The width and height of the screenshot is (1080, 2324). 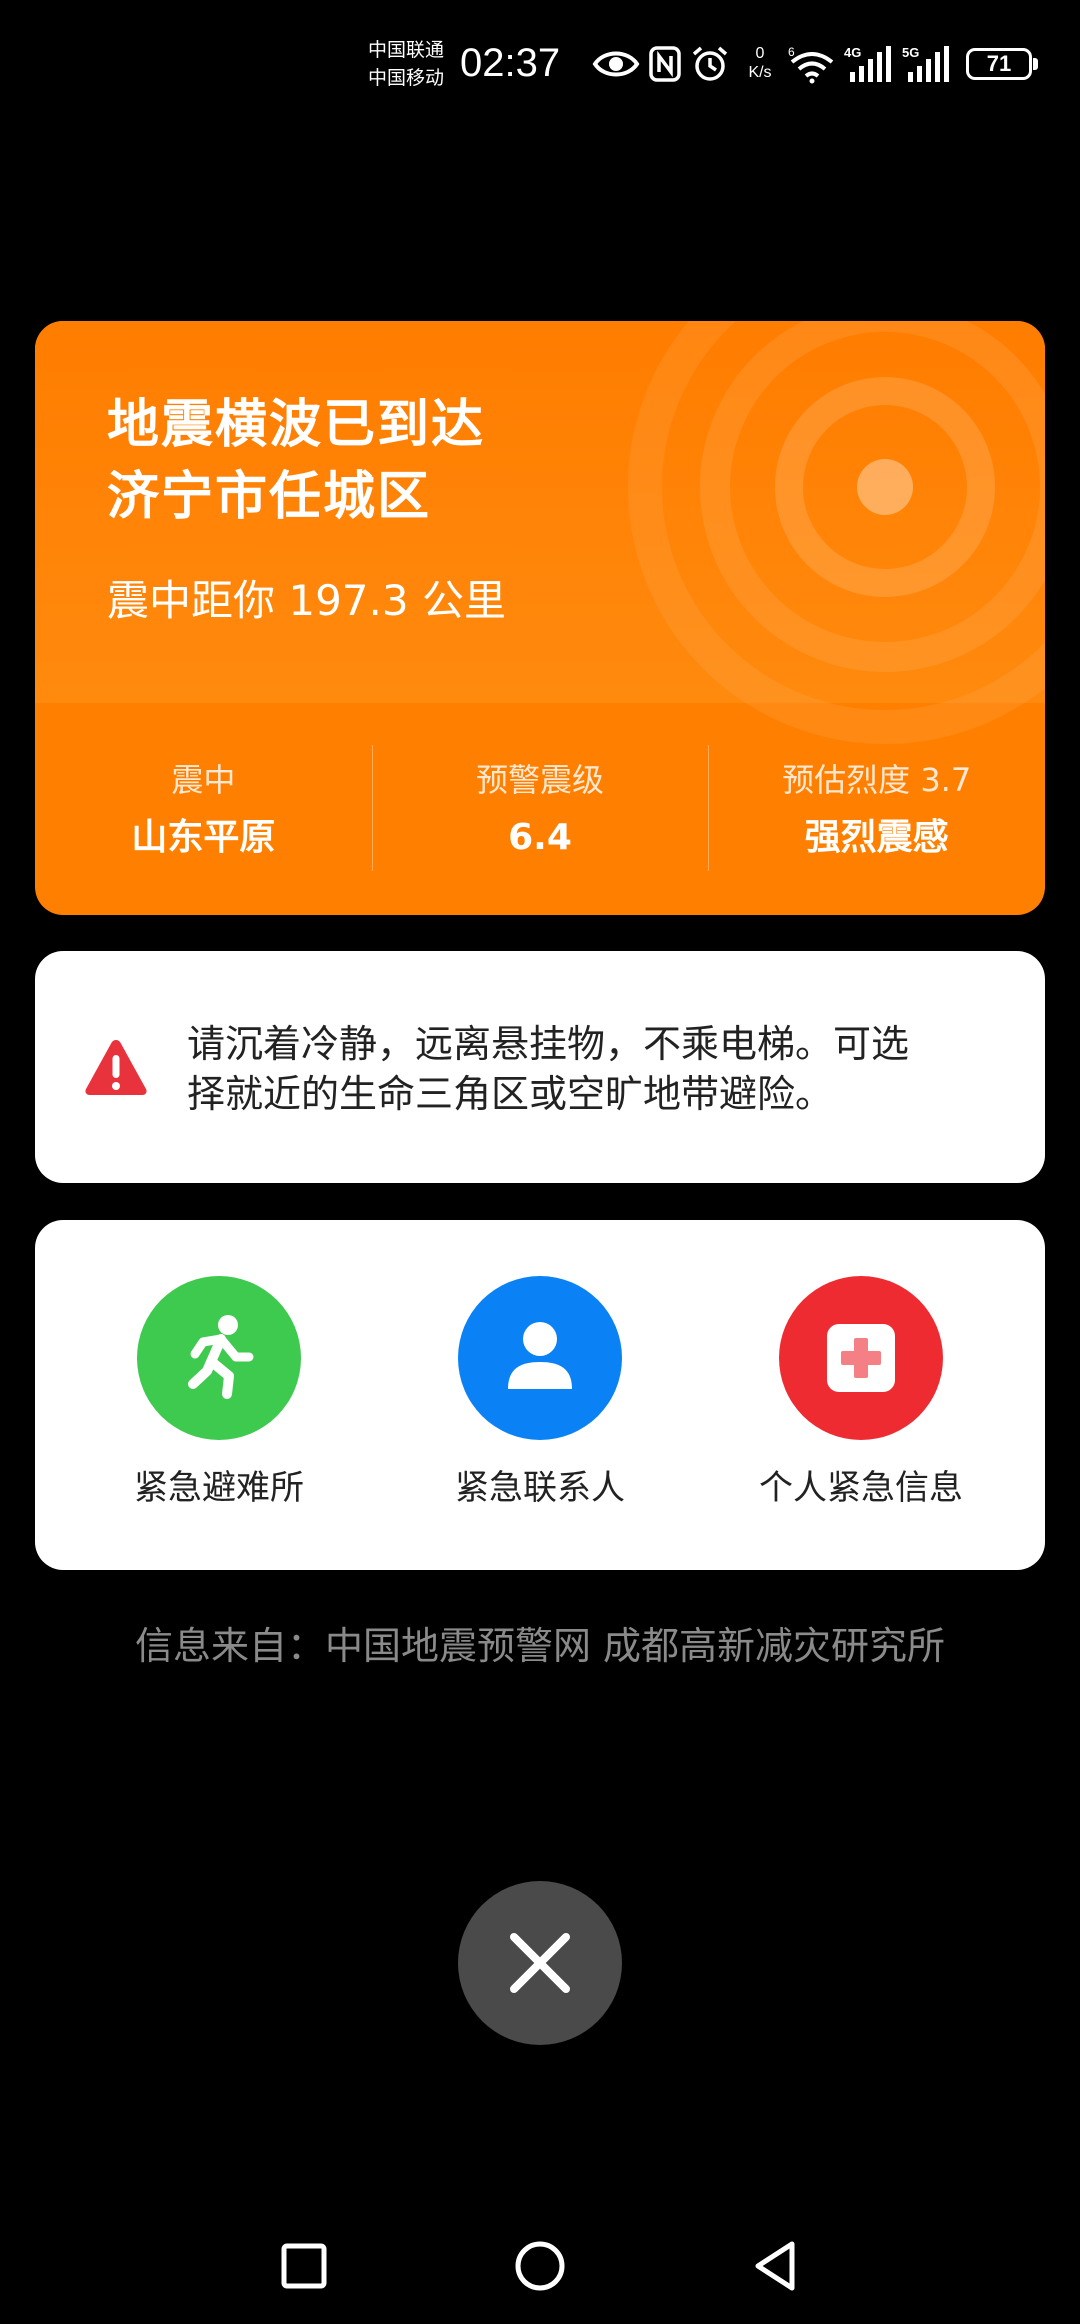 What do you see at coordinates (811, 64) in the screenshot?
I see `wifi-icon: 6` at bounding box center [811, 64].